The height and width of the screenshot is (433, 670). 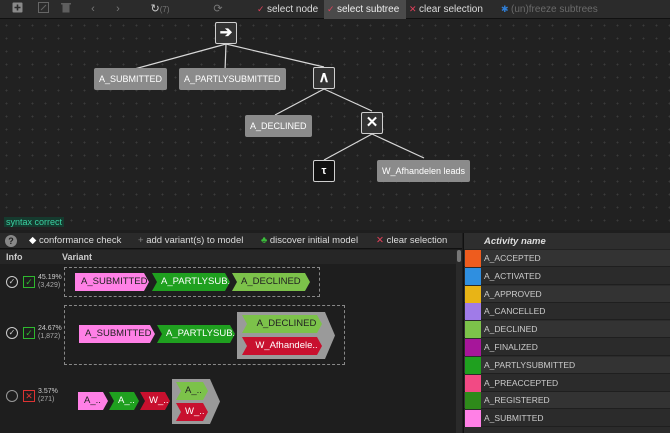 What do you see at coordinates (514, 418) in the screenshot?
I see `activity-label: A_SUBMITTED` at bounding box center [514, 418].